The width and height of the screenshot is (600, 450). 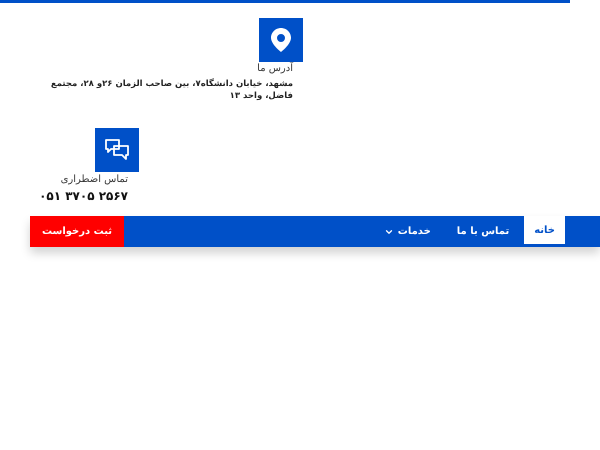 I want to click on location-pin-icon, so click(x=281, y=40).